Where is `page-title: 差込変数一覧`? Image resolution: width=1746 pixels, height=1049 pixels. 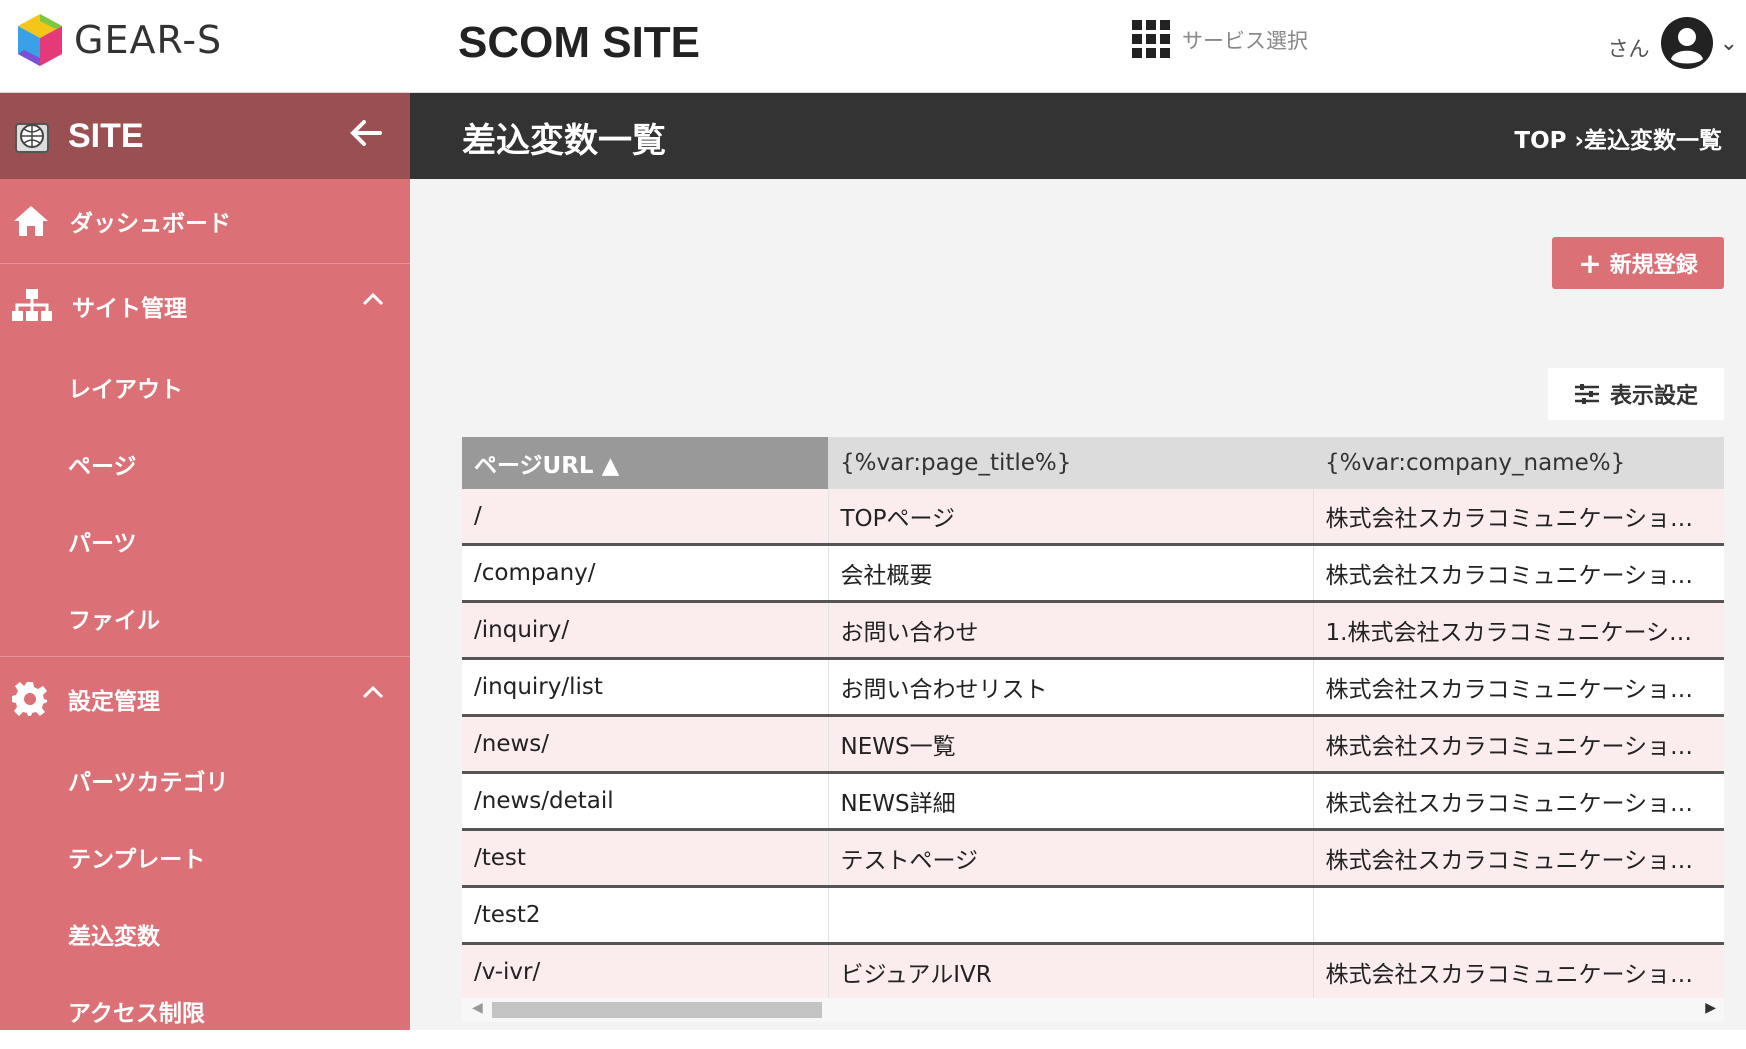 page-title: 差込変数一覧 is located at coordinates (564, 141).